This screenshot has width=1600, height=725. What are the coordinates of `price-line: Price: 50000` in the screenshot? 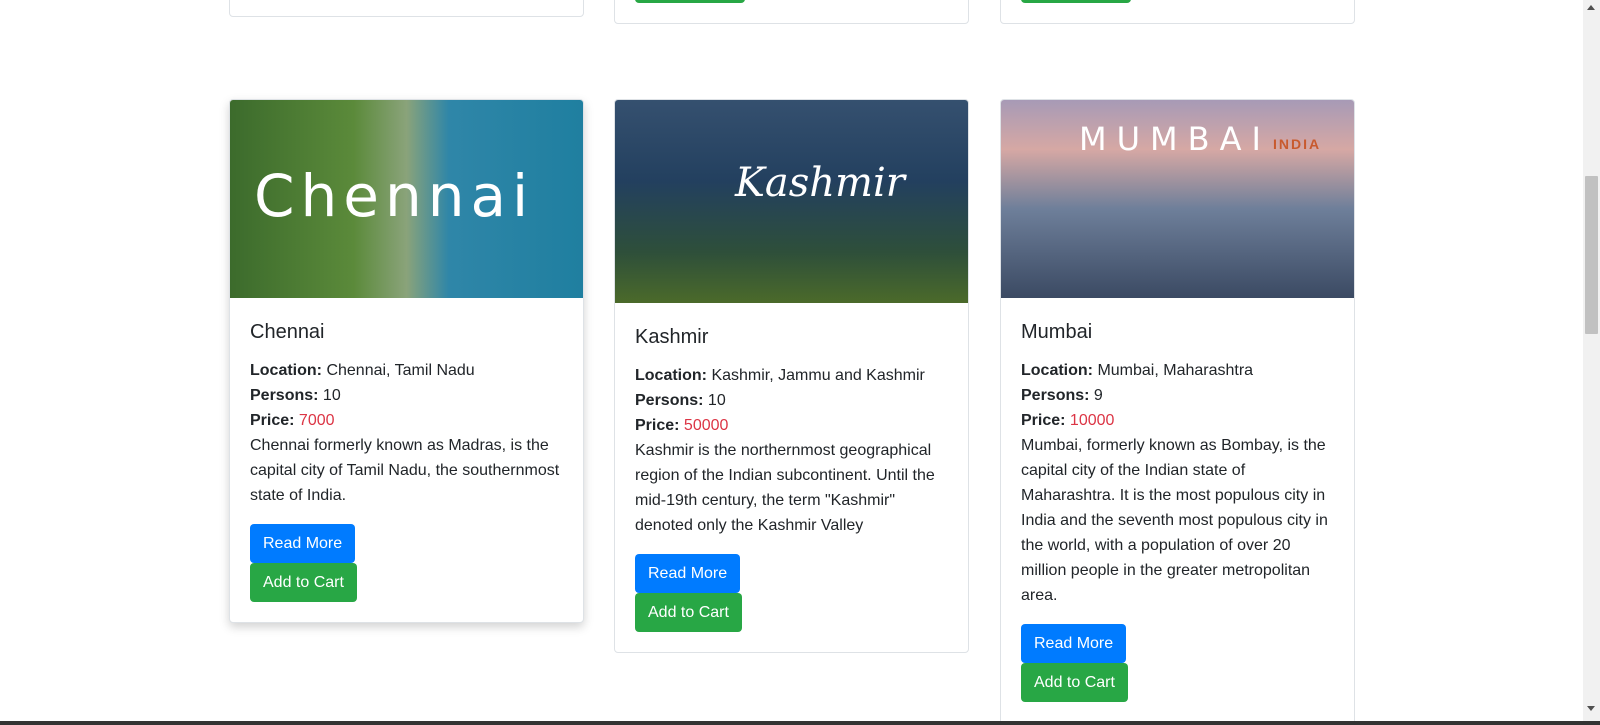 It's located at (682, 425).